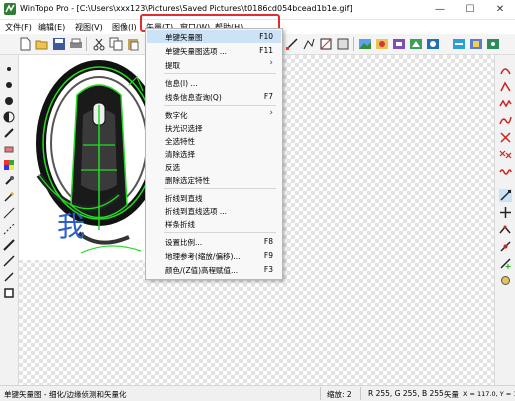  Describe the element at coordinates (214, 127) in the screenshot. I see `menu-item-lasso-select: 扶光识选择` at that location.